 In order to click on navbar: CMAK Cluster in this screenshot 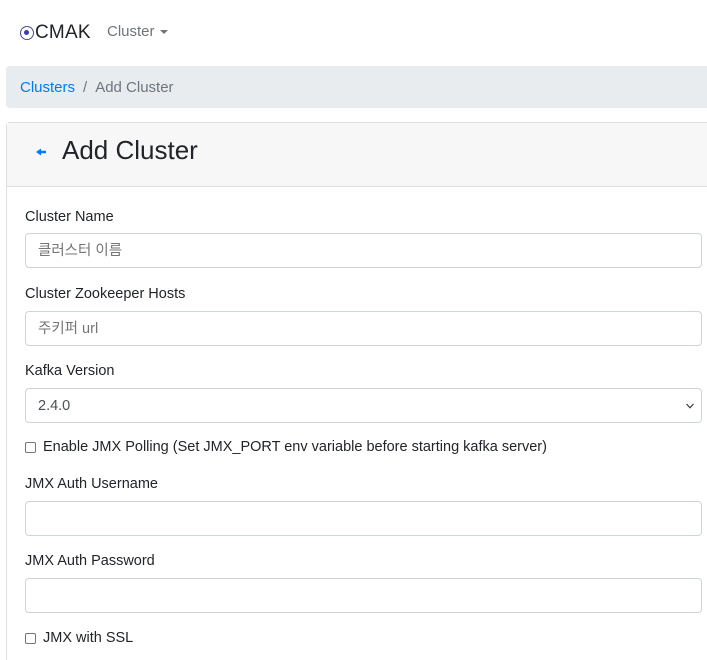, I will do `click(353, 33)`.